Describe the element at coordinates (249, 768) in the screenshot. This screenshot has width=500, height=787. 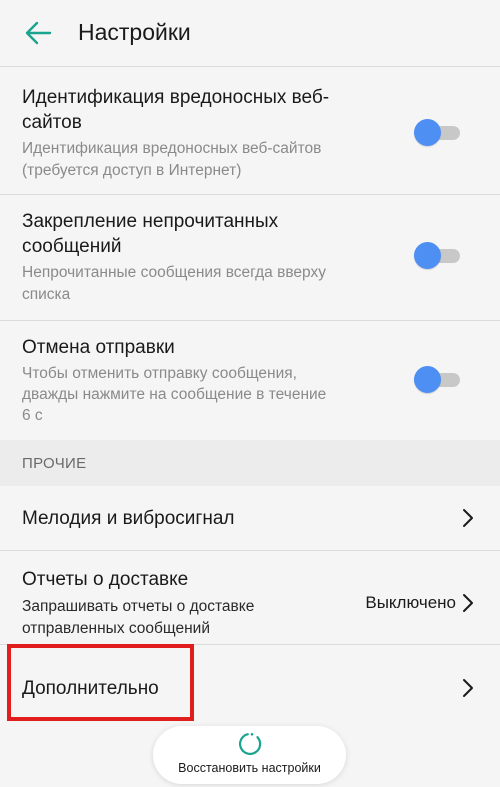
I see `restore-settings-label: Восстановить настройки` at that location.